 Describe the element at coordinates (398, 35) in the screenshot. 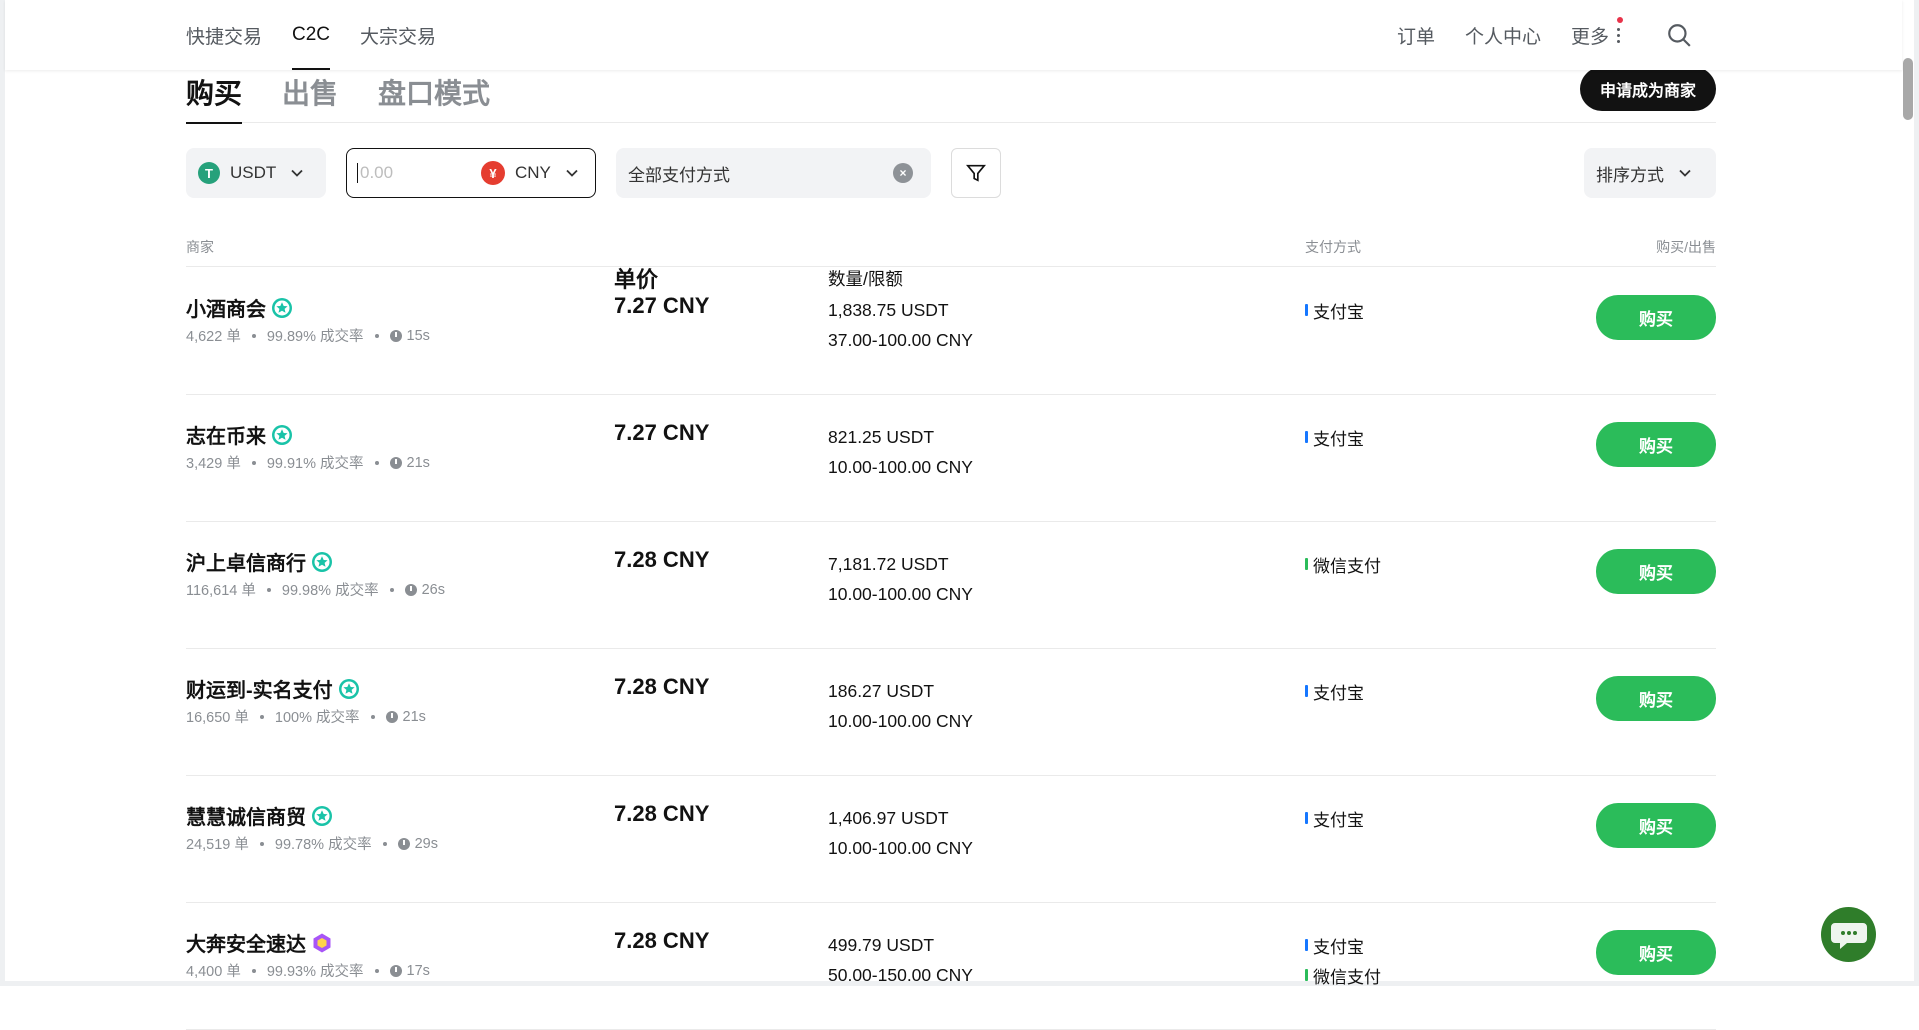

I see `nav-item-2: 大宗交易` at that location.